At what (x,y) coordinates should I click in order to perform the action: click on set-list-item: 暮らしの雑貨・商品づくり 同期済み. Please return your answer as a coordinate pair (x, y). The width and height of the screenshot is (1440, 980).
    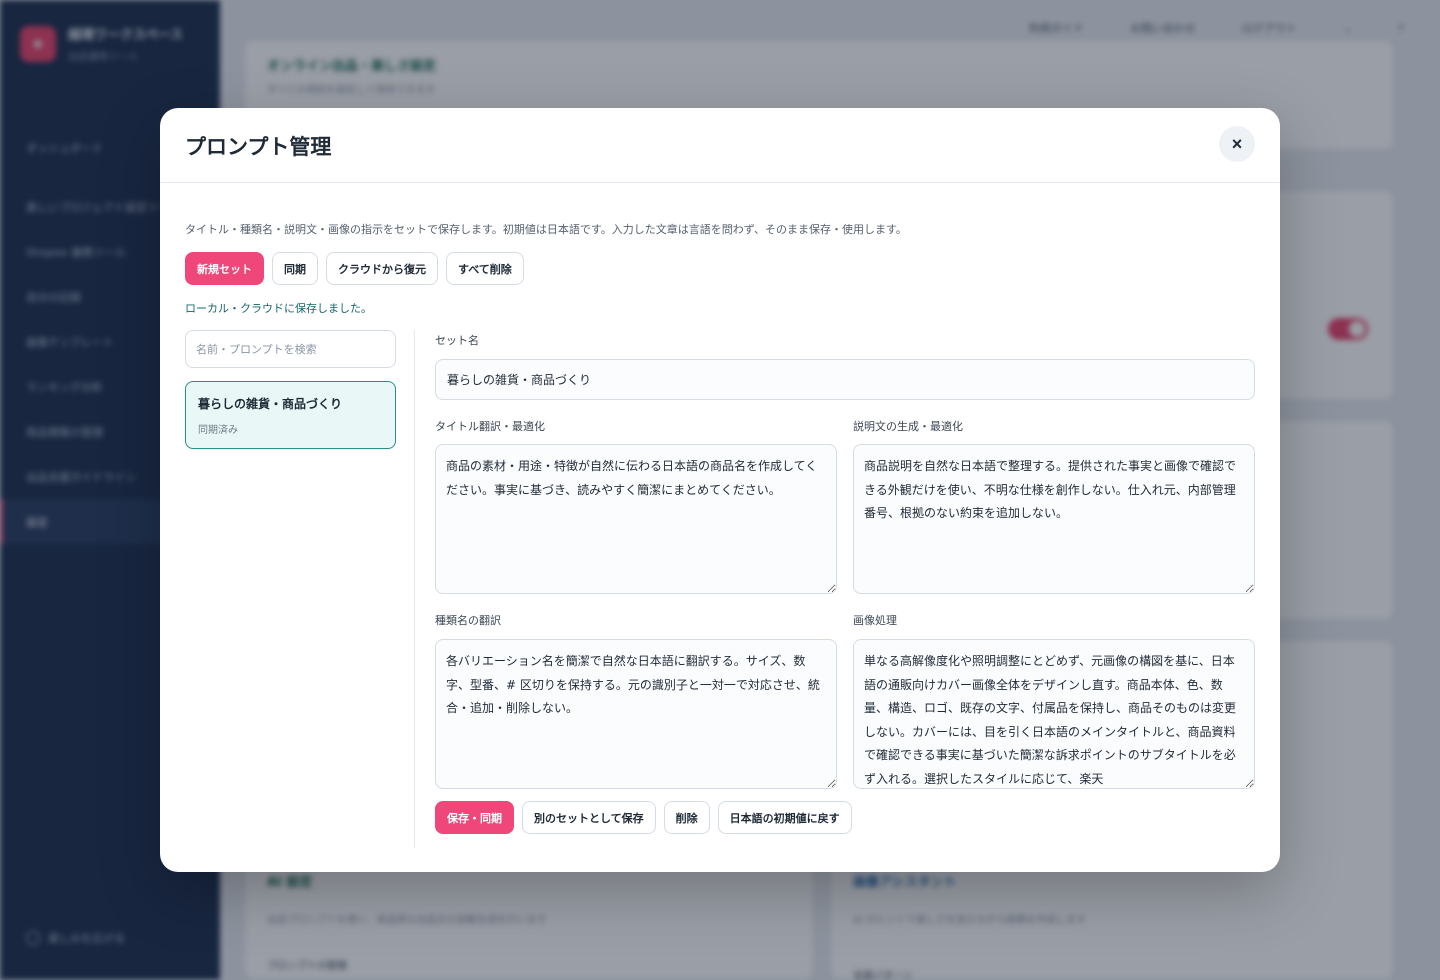
    Looking at the image, I should click on (290, 415).